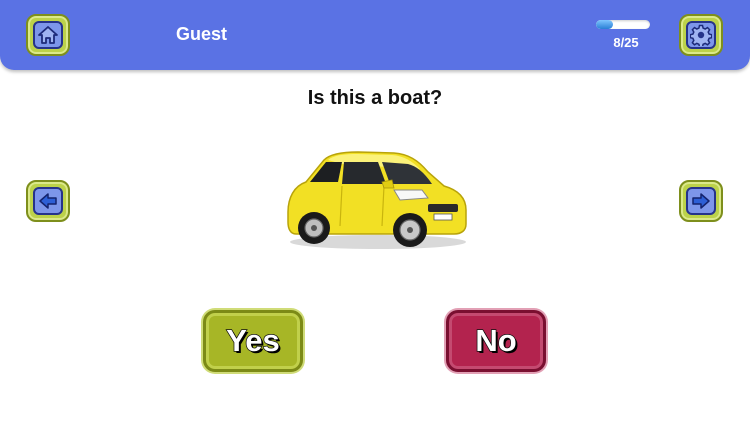  What do you see at coordinates (626, 42) in the screenshot?
I see `progress-count: 8/25` at bounding box center [626, 42].